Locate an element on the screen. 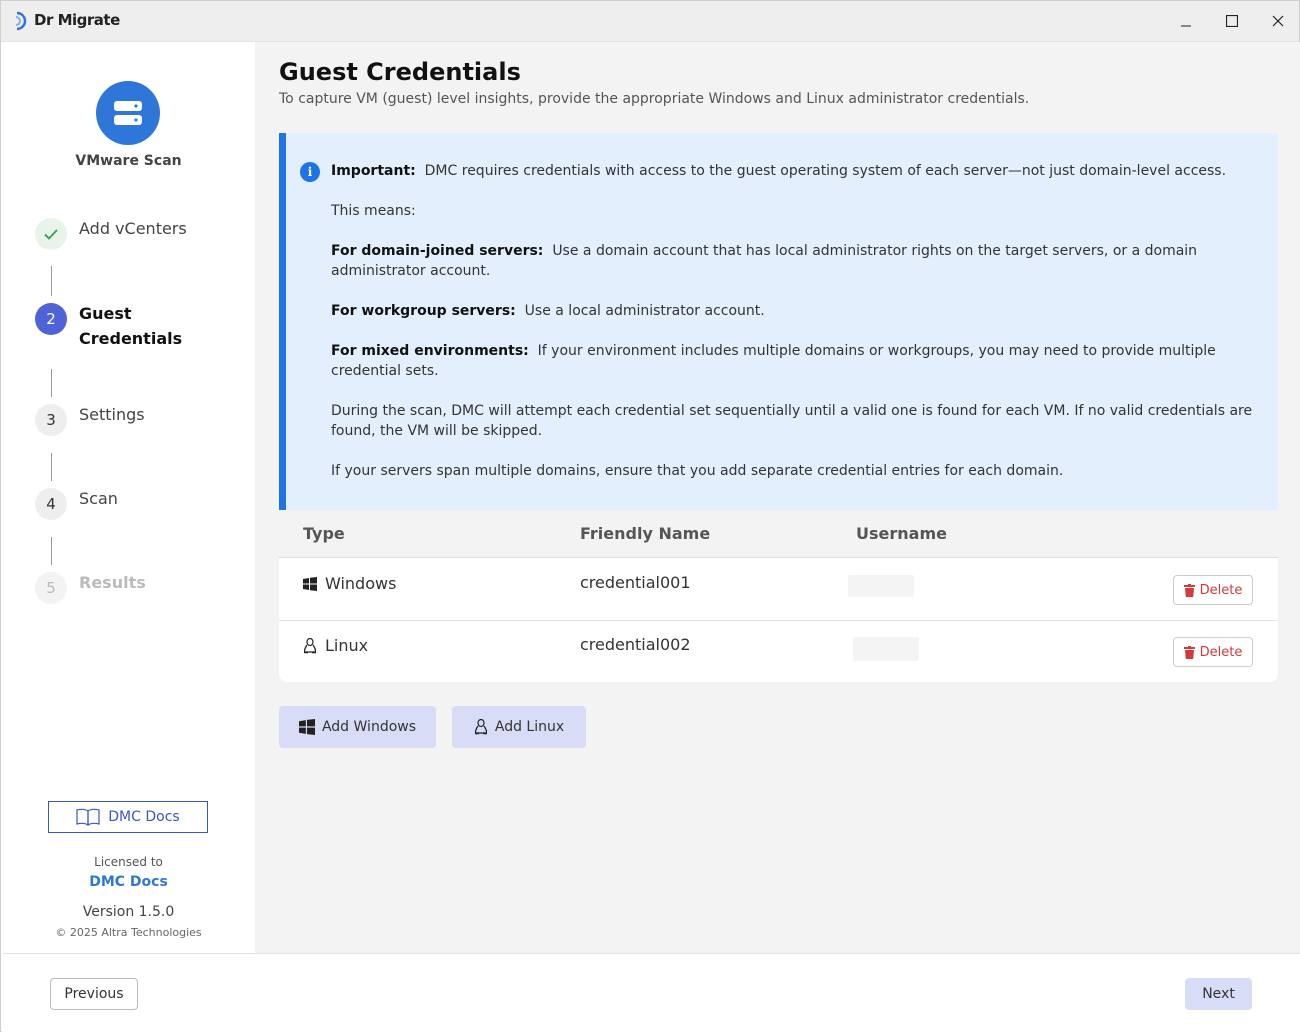 The width and height of the screenshot is (1300, 1032). step-label: Add vCenters is located at coordinates (133, 228).